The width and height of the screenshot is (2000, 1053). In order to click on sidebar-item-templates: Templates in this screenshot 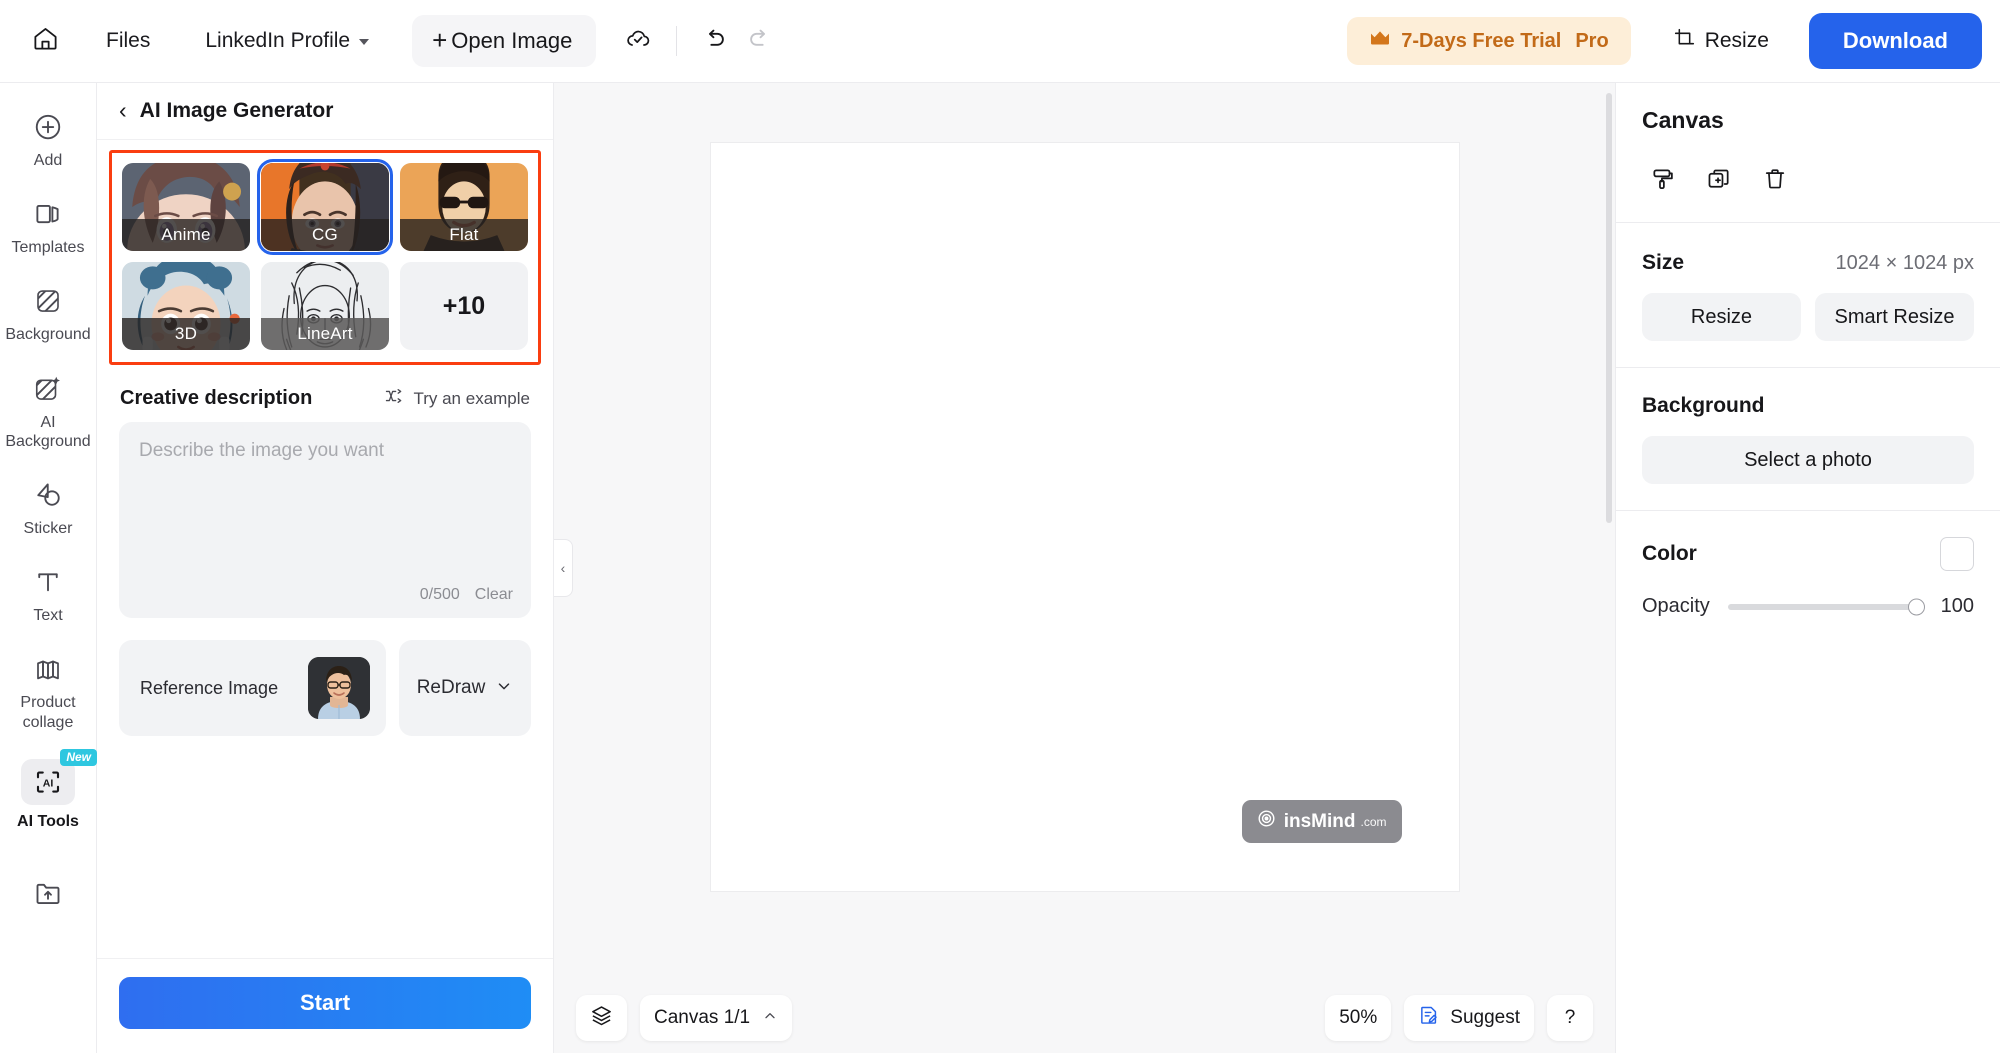, I will do `click(48, 226)`.